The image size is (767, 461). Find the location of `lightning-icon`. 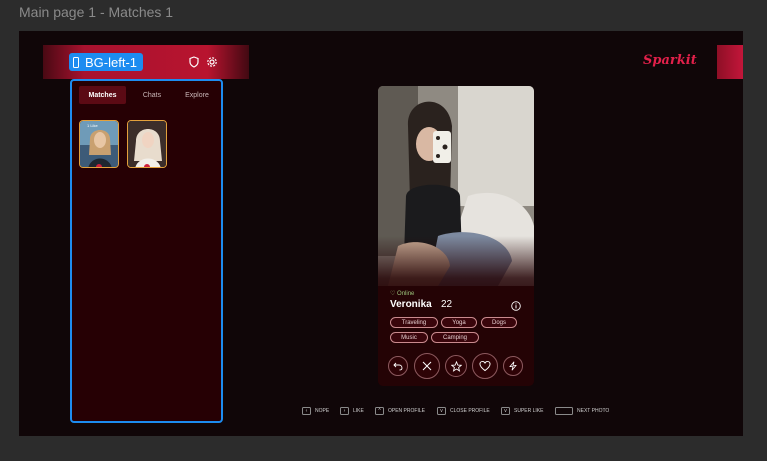

lightning-icon is located at coordinates (513, 366).